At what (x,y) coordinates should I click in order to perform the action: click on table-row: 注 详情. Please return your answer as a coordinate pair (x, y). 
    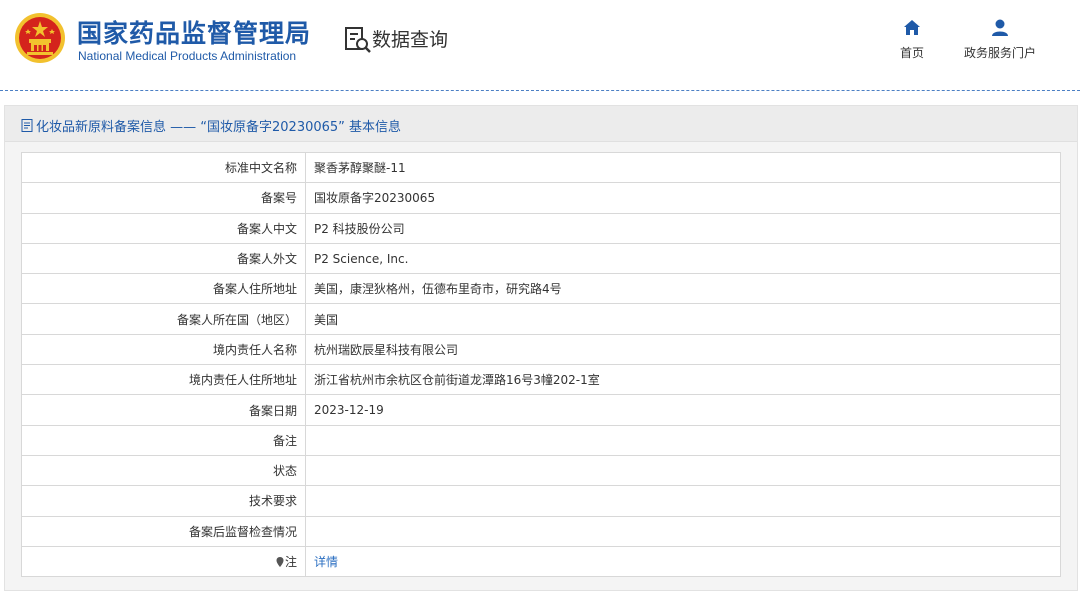
    Looking at the image, I should click on (541, 561).